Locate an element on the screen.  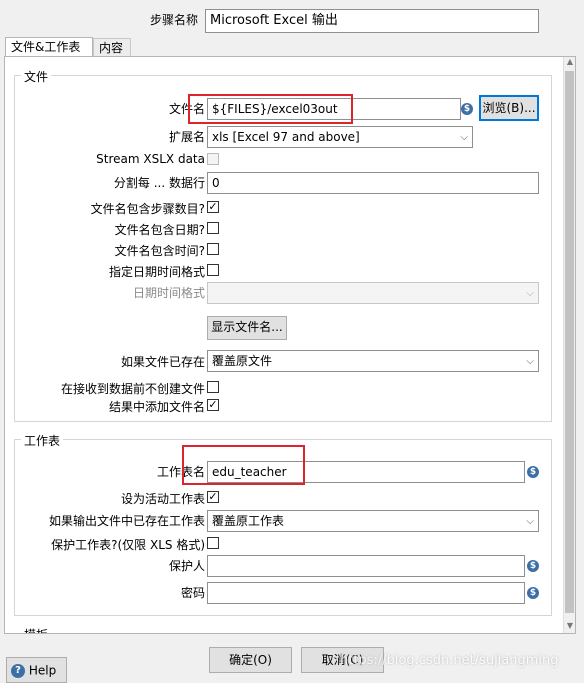
specify-format-checkbox is located at coordinates (213, 270).